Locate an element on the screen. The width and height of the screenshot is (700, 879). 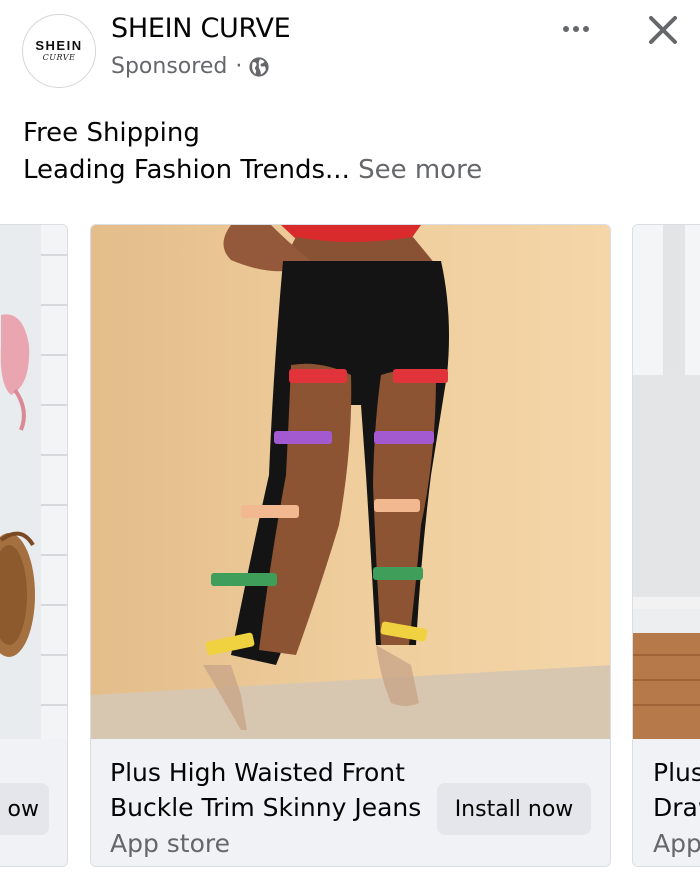
sponsored-label: Sponsored is located at coordinates (169, 66).